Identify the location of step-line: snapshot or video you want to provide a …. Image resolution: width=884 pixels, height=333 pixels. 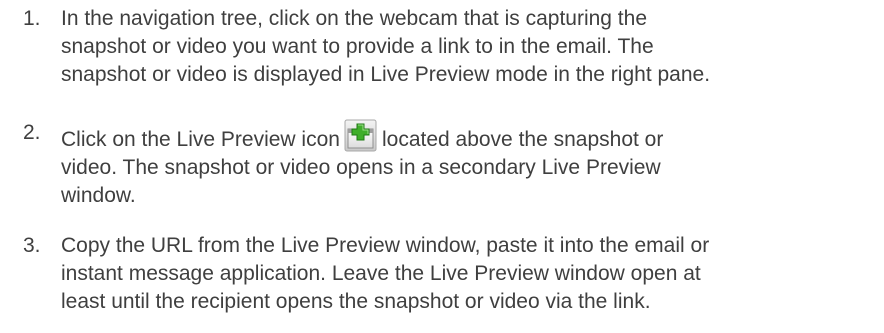
(357, 46).